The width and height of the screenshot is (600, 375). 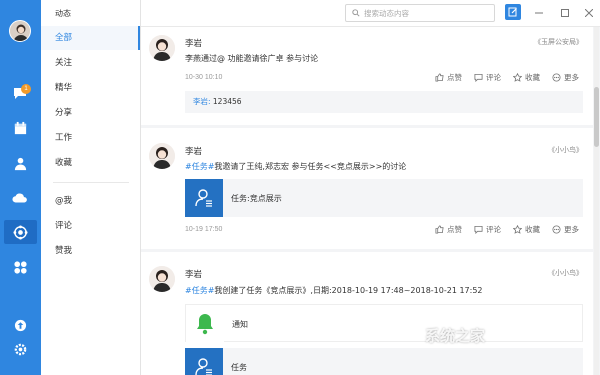 What do you see at coordinates (90, 88) in the screenshot?
I see `nav-item-featured: 精华` at bounding box center [90, 88].